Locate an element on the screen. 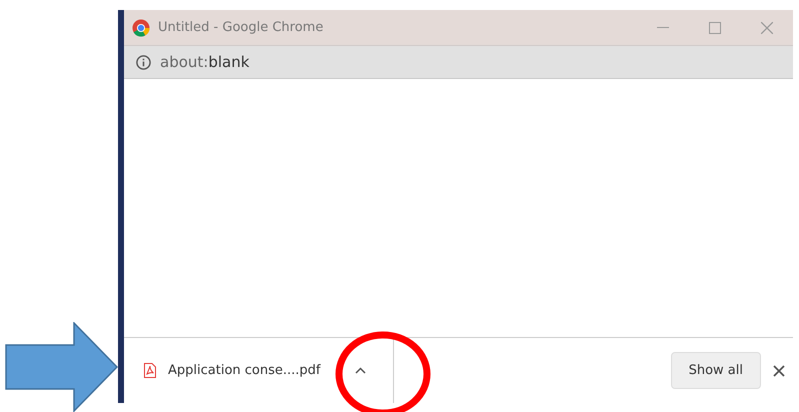 Image resolution: width=799 pixels, height=412 pixels. browser-logo-icon is located at coordinates (141, 27).